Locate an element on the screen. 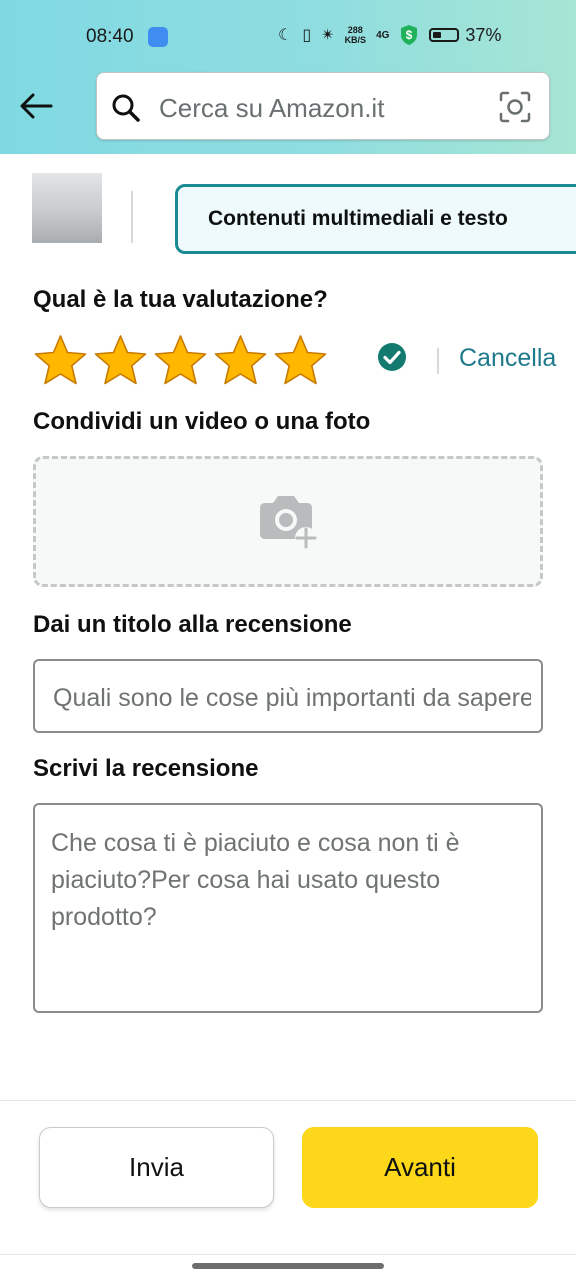  search-input is located at coordinates (319, 108).